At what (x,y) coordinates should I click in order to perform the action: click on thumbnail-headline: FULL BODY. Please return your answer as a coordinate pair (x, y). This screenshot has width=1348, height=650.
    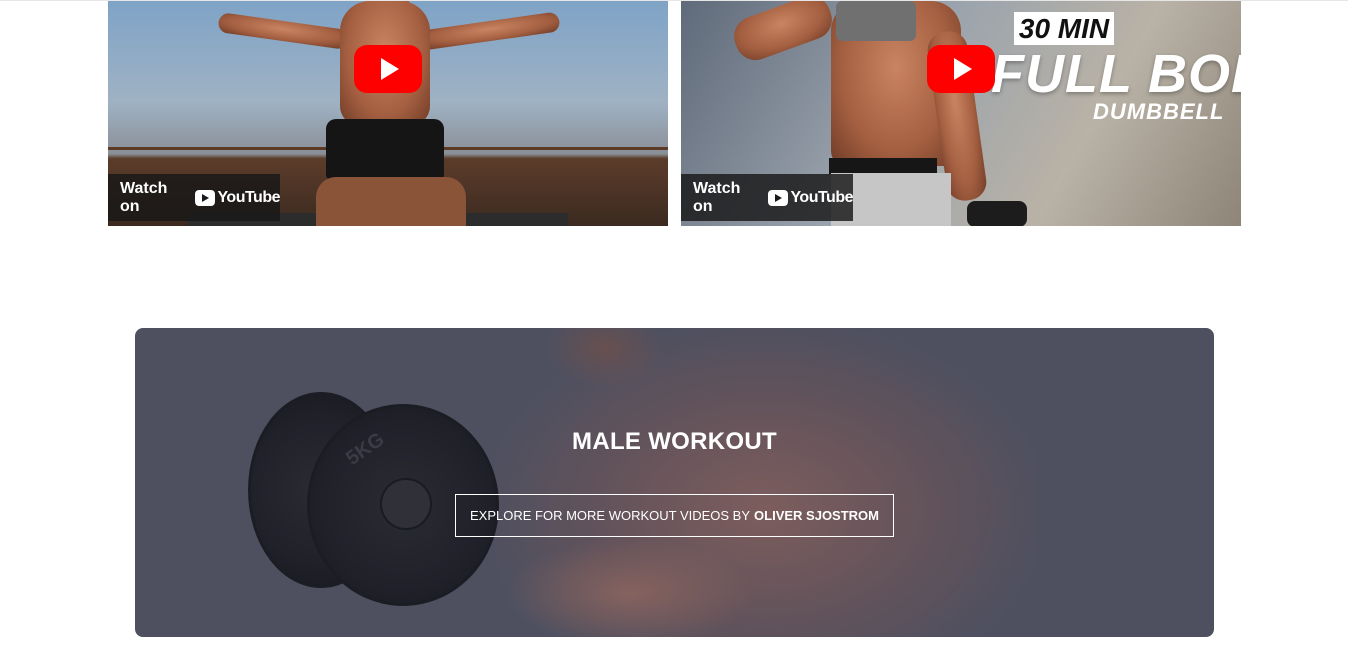
    Looking at the image, I should click on (1116, 74).